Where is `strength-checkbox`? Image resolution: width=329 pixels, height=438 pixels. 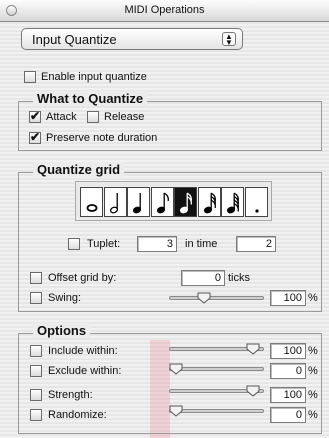
strength-checkbox is located at coordinates (36, 395).